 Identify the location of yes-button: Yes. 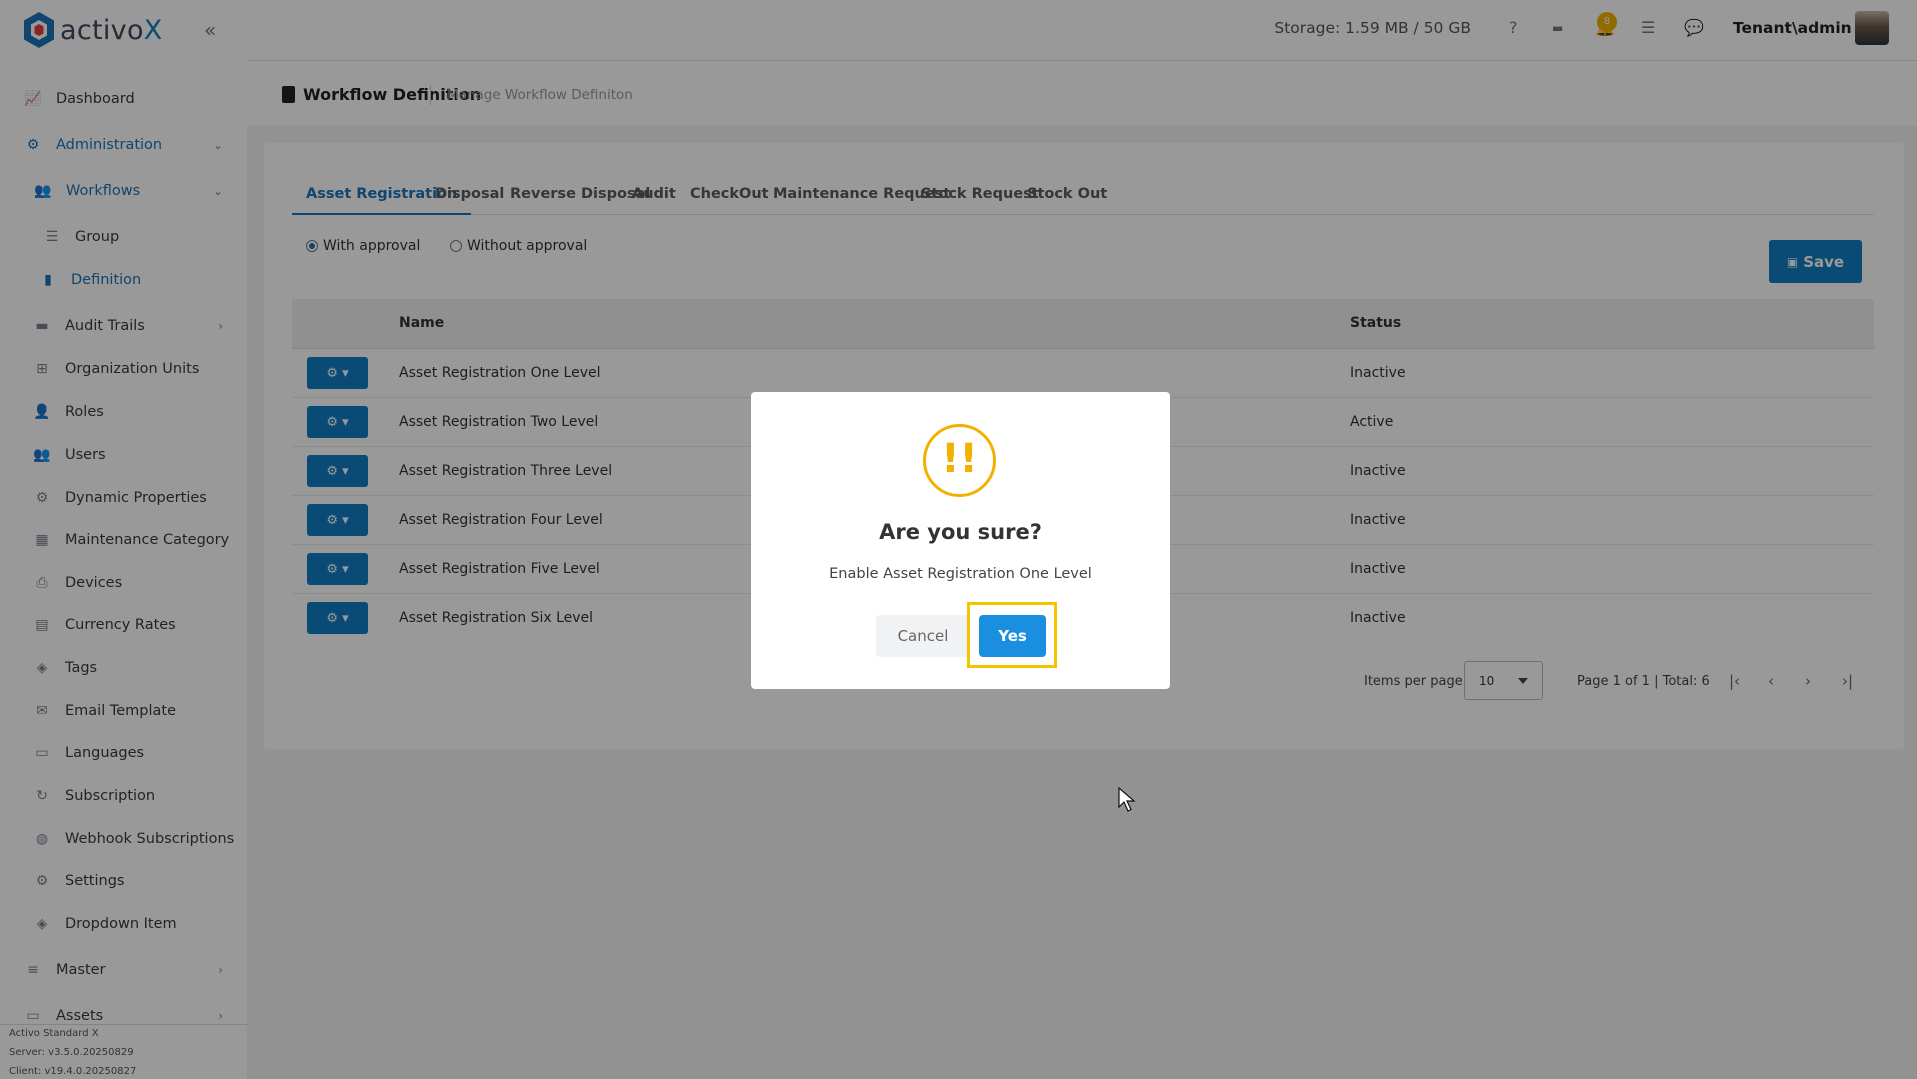
(1012, 636).